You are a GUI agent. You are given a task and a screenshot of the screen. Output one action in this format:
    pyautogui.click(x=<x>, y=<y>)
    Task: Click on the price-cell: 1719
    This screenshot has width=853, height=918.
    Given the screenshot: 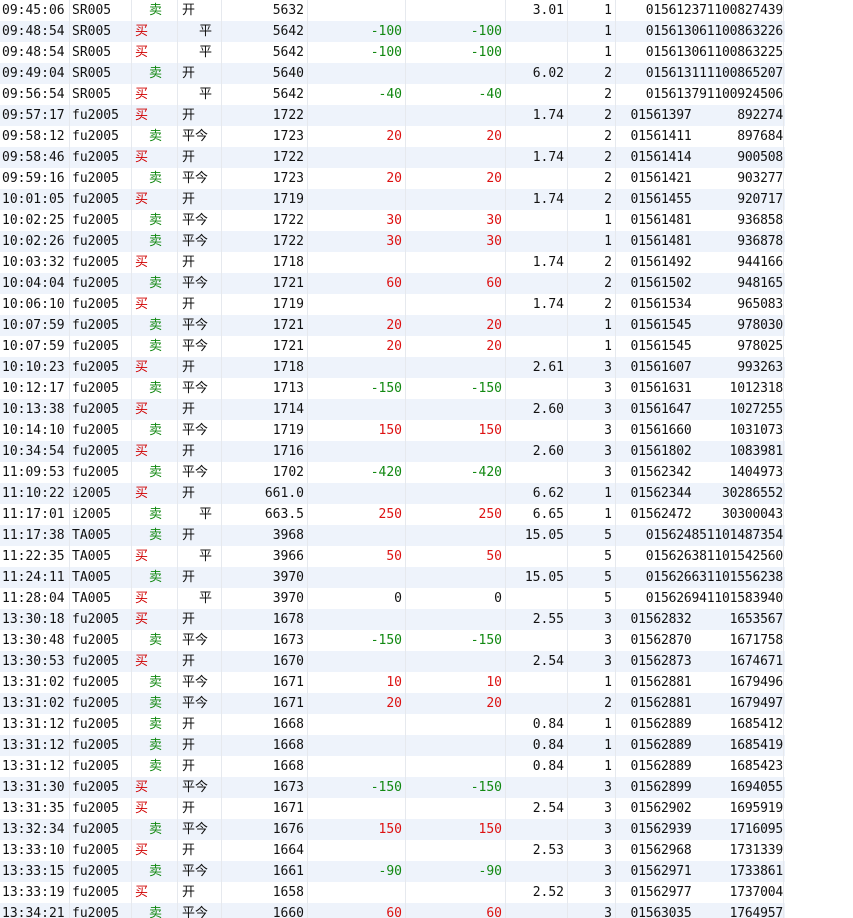 What is the action you would take?
    pyautogui.click(x=265, y=304)
    